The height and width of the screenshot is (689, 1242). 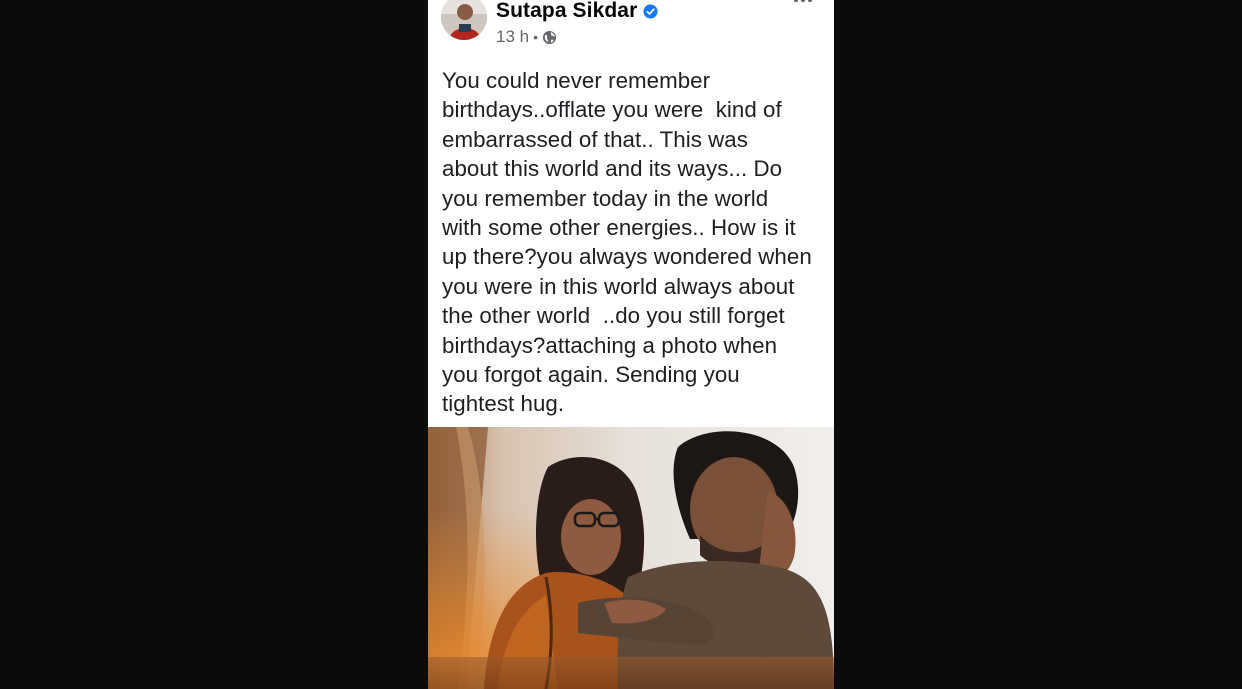 I want to click on avatar-image, so click(x=464, y=20).